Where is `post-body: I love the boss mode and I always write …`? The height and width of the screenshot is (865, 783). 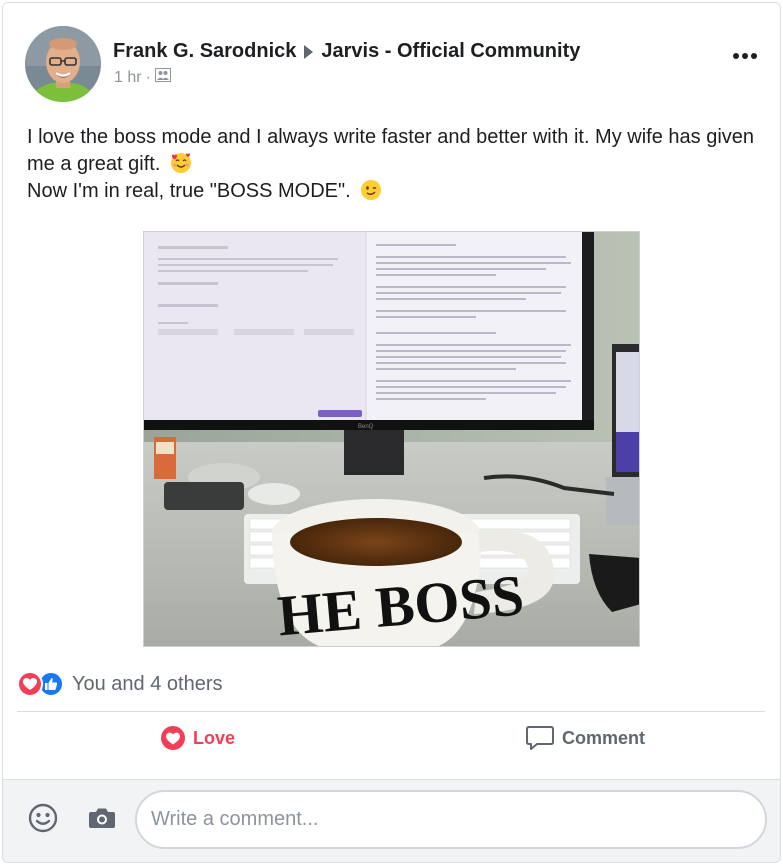
post-body: I love the boss mode and I always write … is located at coordinates (392, 164).